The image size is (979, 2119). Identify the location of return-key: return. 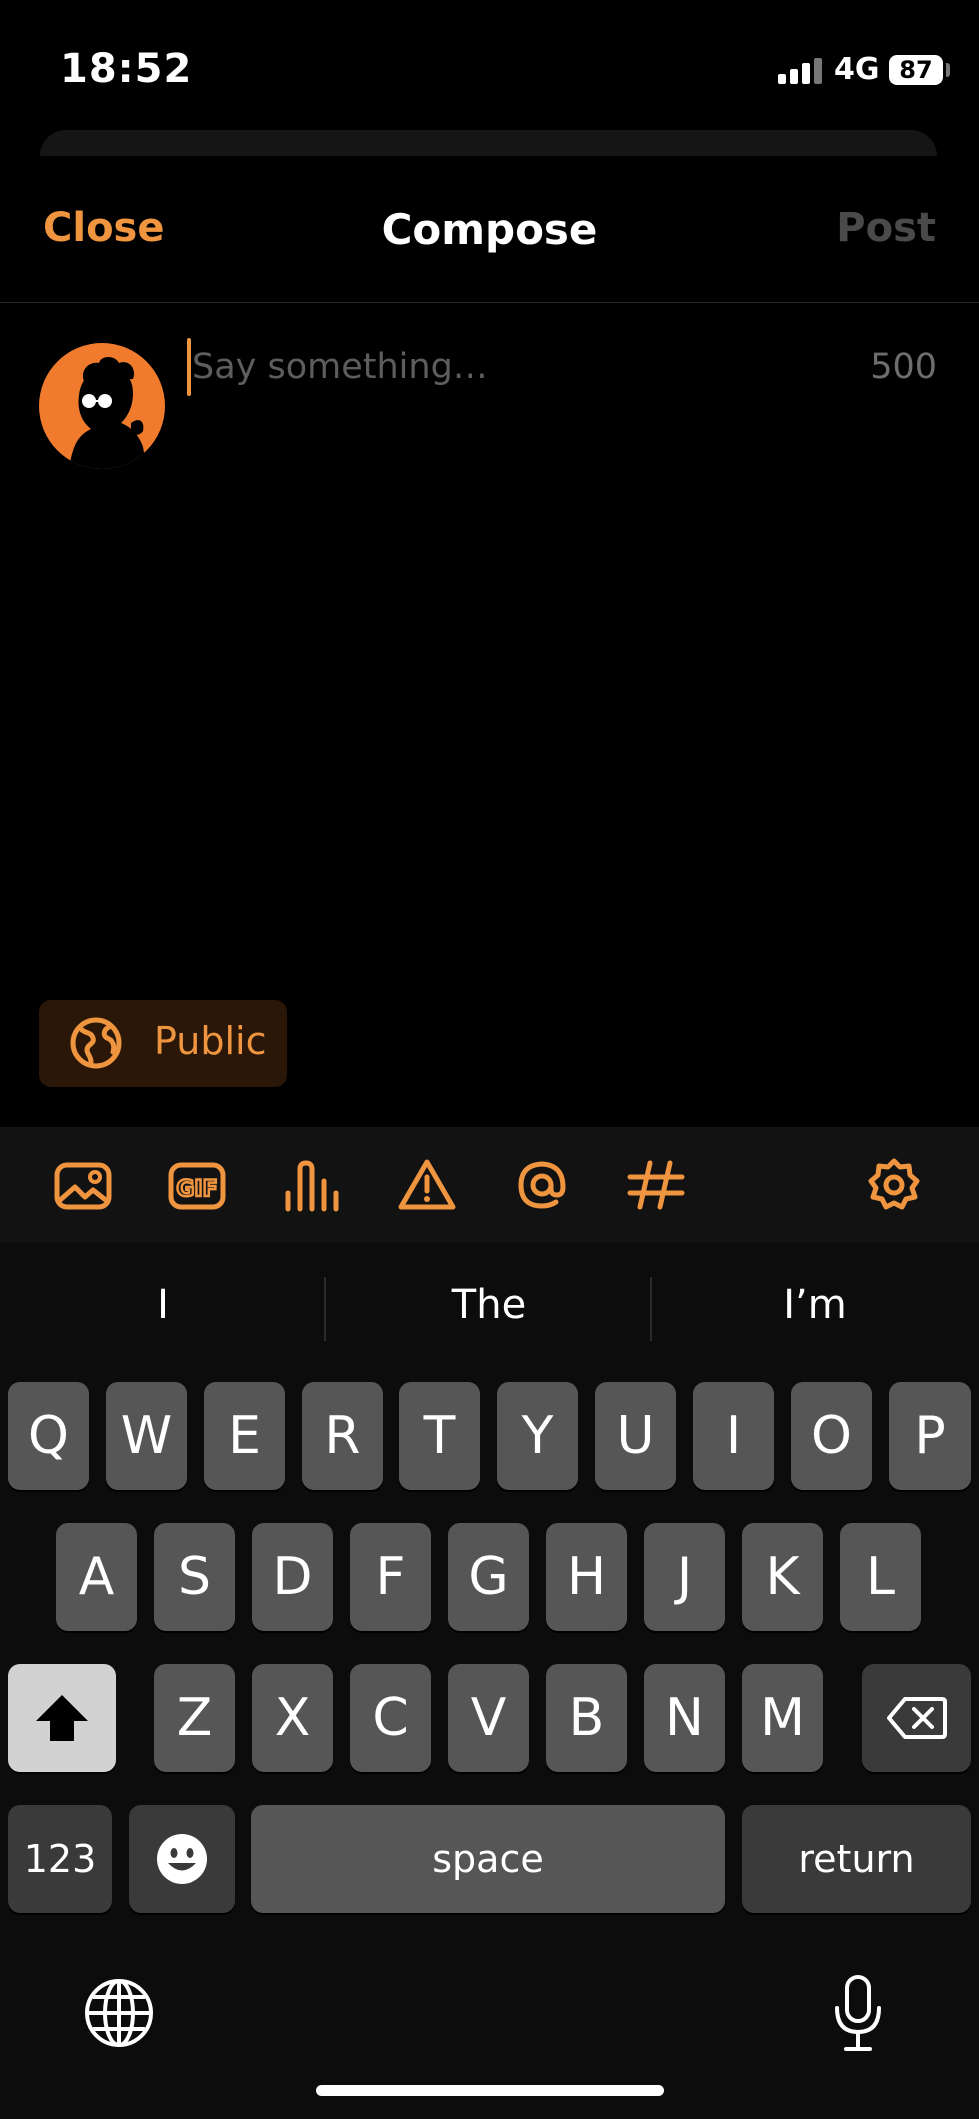
(856, 1859).